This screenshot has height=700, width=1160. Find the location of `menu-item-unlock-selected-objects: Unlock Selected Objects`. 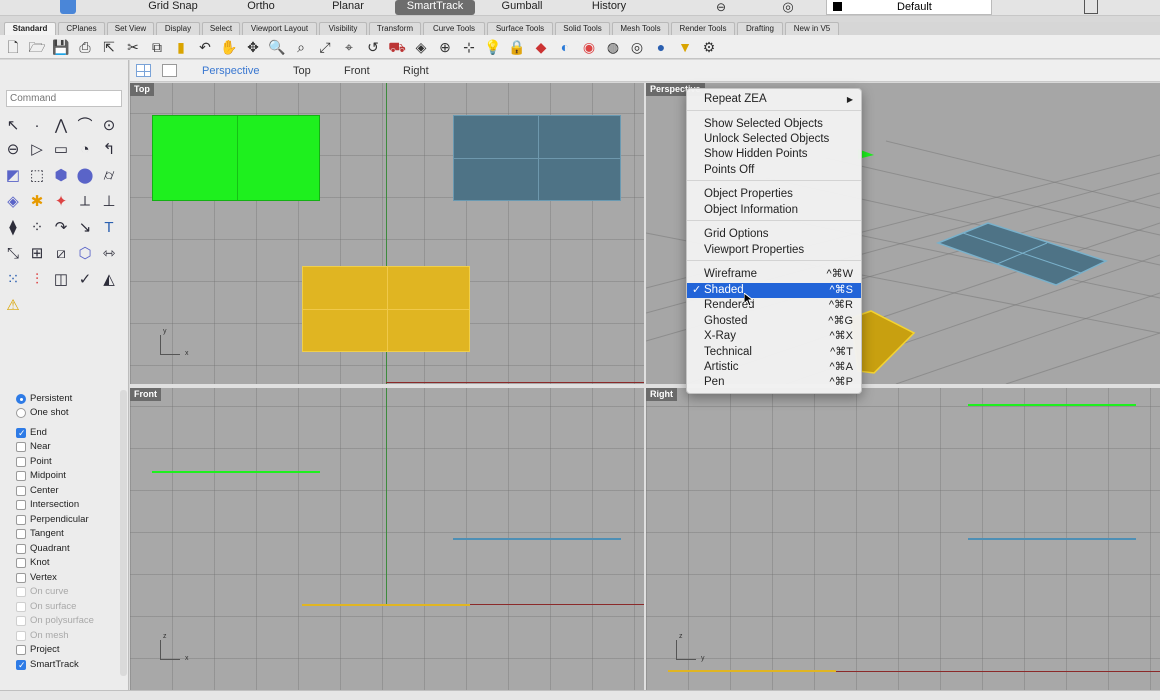

menu-item-unlock-selected-objects: Unlock Selected Objects is located at coordinates (774, 139).